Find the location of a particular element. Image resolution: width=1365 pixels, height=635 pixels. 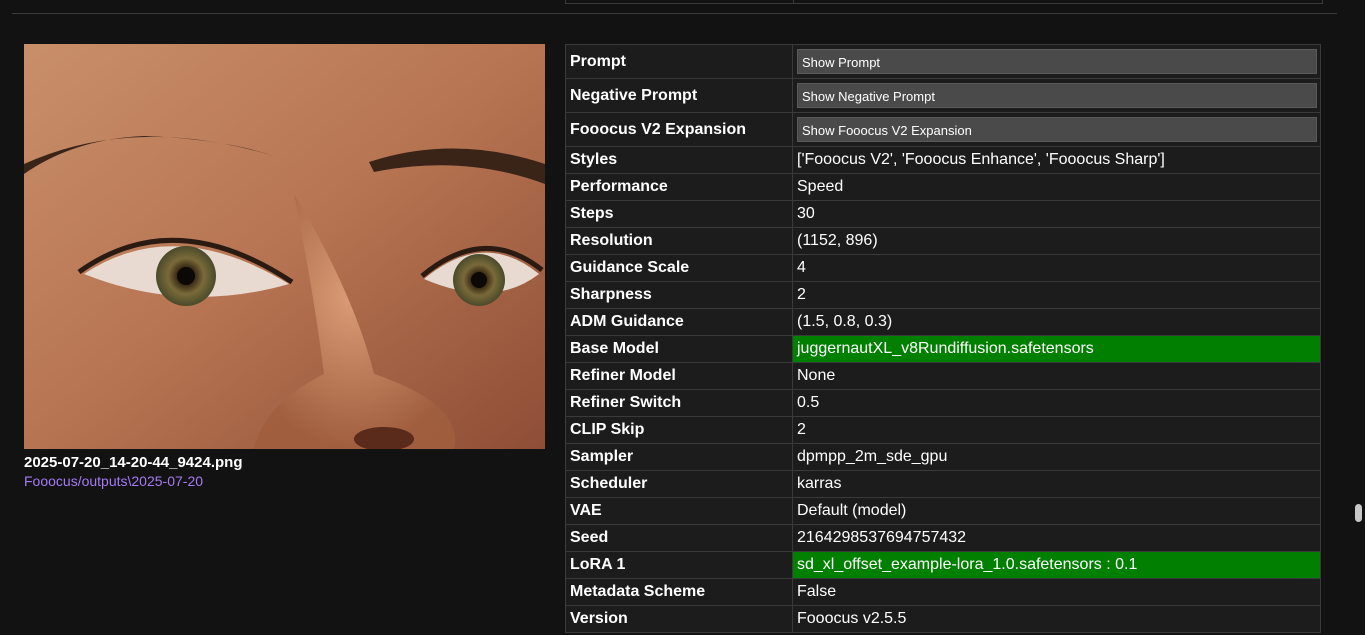

metadata-row: ADM Guidance (1.5, 0.8, 0.3) is located at coordinates (943, 322).